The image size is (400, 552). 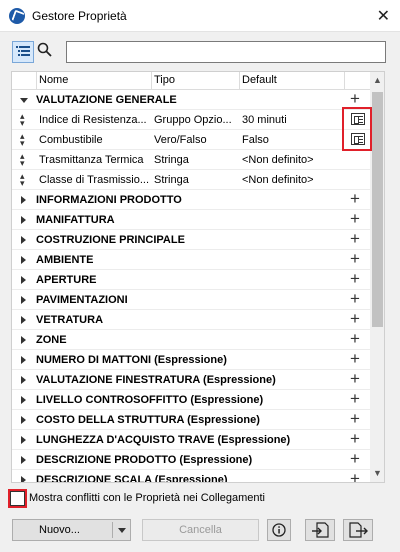 I want to click on export-icon, so click(x=358, y=530).